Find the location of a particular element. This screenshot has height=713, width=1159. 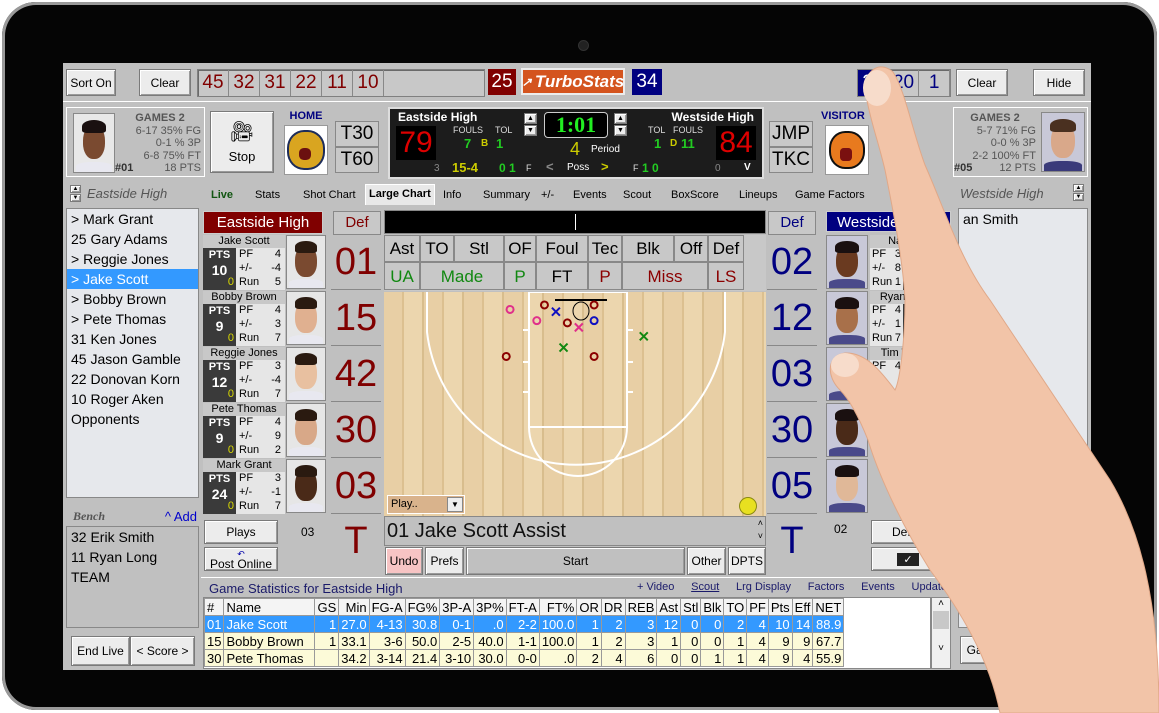

right-roster-item: an Smith is located at coordinates (1023, 219).